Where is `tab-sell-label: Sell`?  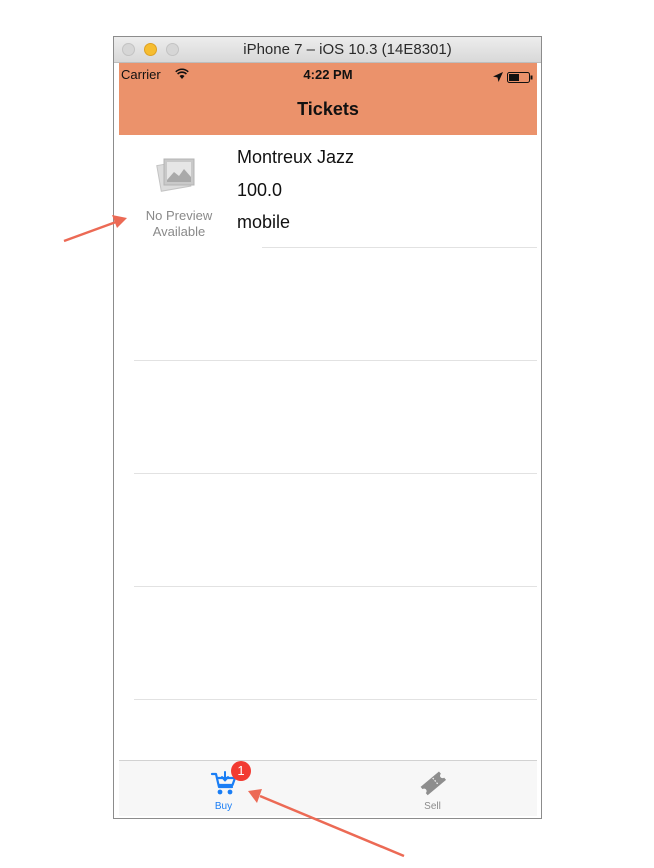
tab-sell-label: Sell is located at coordinates (432, 806).